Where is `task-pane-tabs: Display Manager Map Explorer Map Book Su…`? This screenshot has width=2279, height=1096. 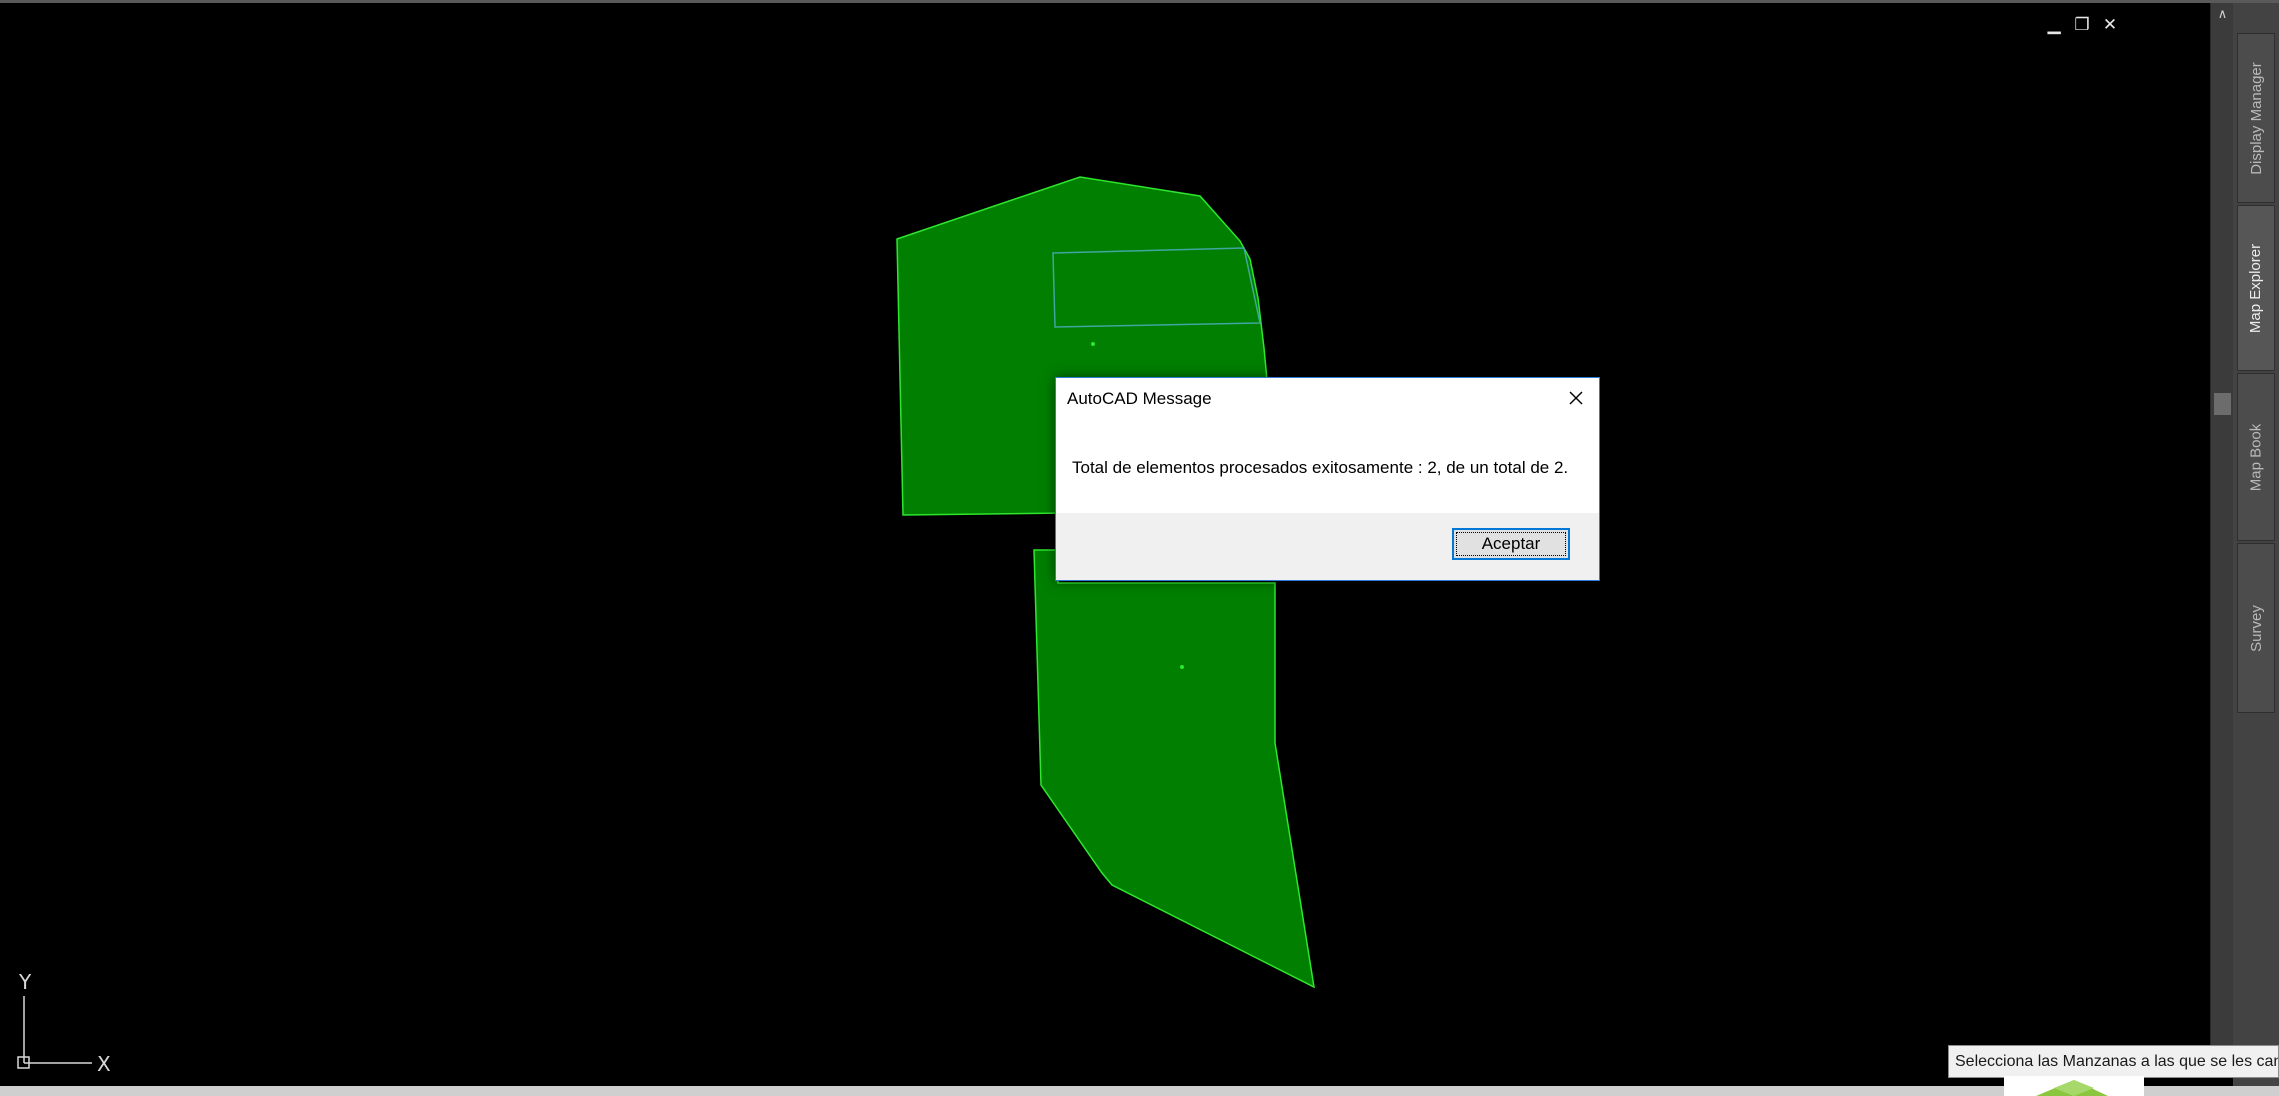 task-pane-tabs: Display Manager Map Explorer Map Book Su… is located at coordinates (2256, 549).